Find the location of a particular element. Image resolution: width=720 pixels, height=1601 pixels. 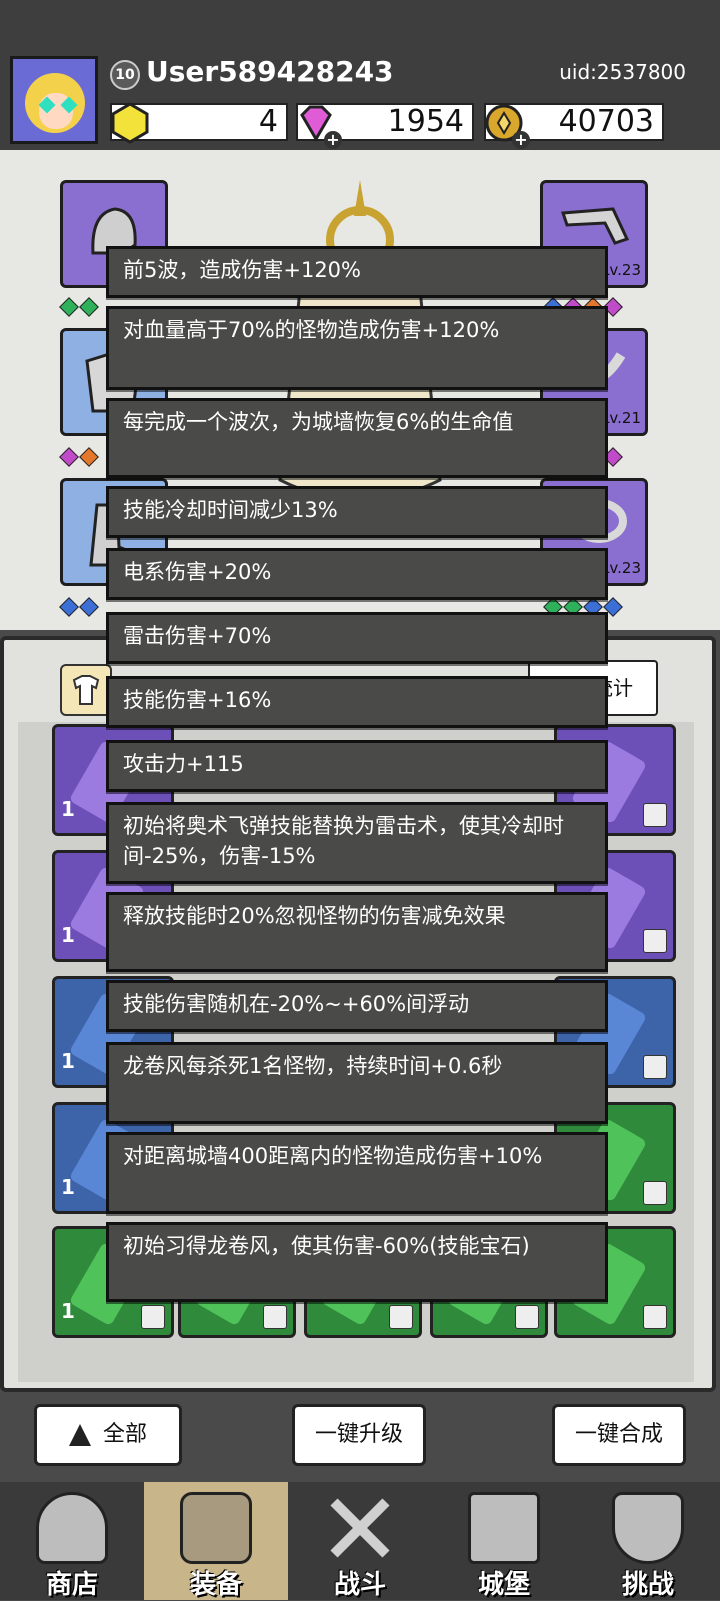

boots-gem-slots is located at coordinates (79, 607).